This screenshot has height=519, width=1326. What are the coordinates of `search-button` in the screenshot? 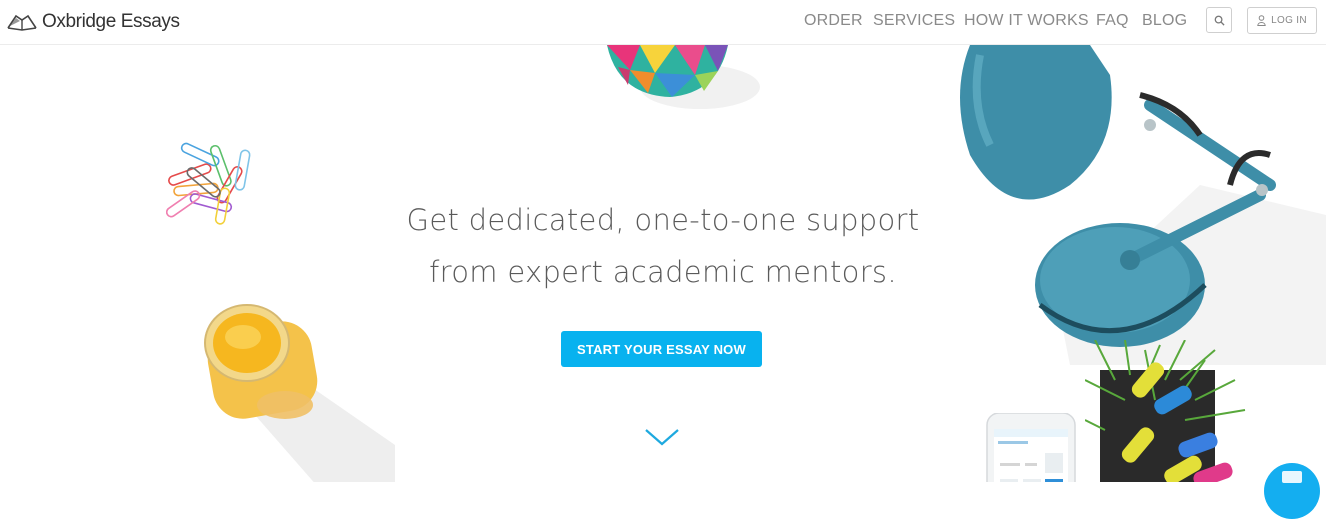 It's located at (1219, 20).